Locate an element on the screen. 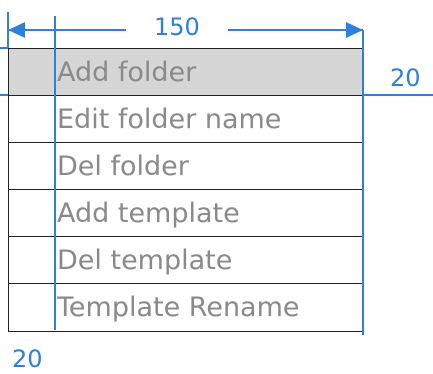  menu-item-add-template: Add template is located at coordinates (185, 213).